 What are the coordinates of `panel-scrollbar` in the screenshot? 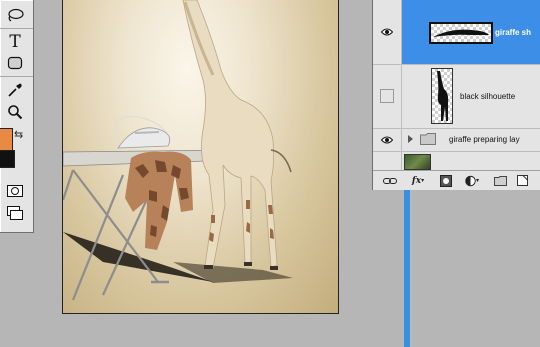 It's located at (407, 268).